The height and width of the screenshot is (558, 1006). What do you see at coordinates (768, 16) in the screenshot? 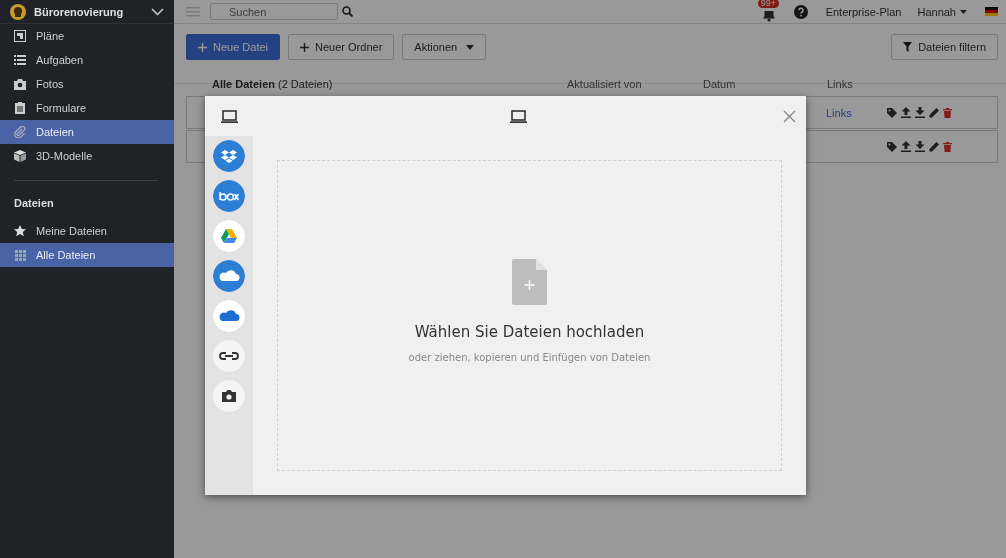
I see `bell-icon` at bounding box center [768, 16].